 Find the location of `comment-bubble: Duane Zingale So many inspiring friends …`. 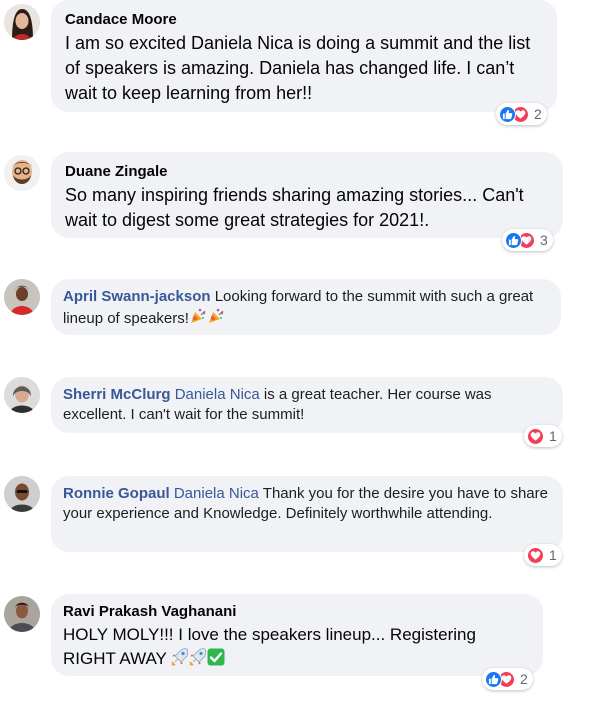

comment-bubble: Duane Zingale So many inspiring friends … is located at coordinates (307, 195).